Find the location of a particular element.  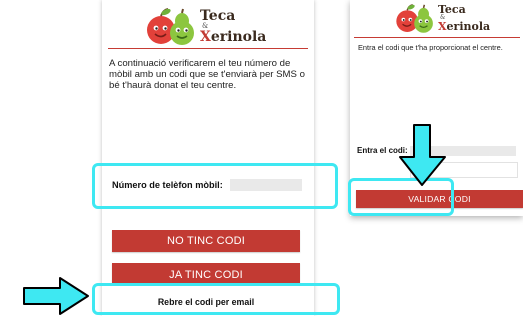

have-code-button: JA TINC CODI is located at coordinates (206, 273).